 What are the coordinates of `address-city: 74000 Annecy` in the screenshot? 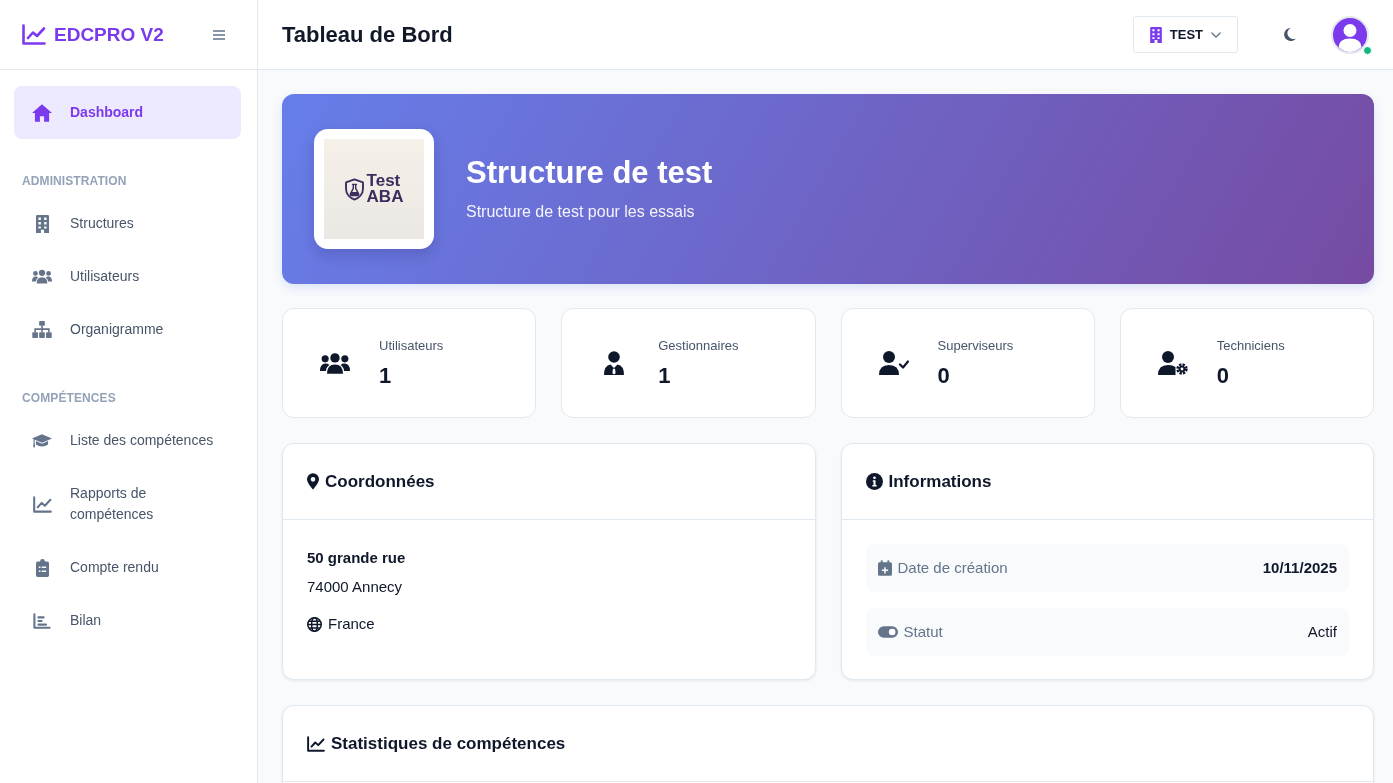 It's located at (355, 587).